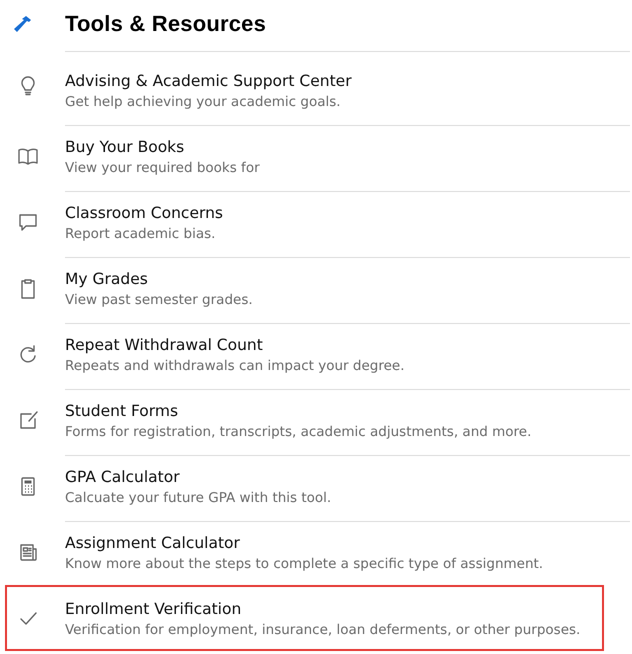  Describe the element at coordinates (298, 432) in the screenshot. I see `item-description: Forms for registration, transcripts, academic adjustments, and more.` at that location.